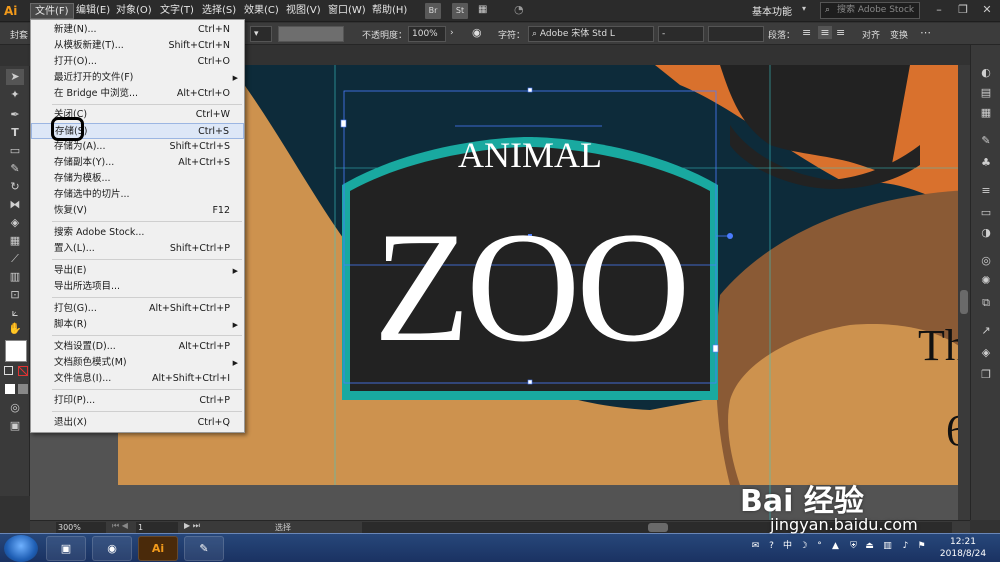 The width and height of the screenshot is (1000, 562). I want to click on type-tool-icon: T, so click(15, 133).